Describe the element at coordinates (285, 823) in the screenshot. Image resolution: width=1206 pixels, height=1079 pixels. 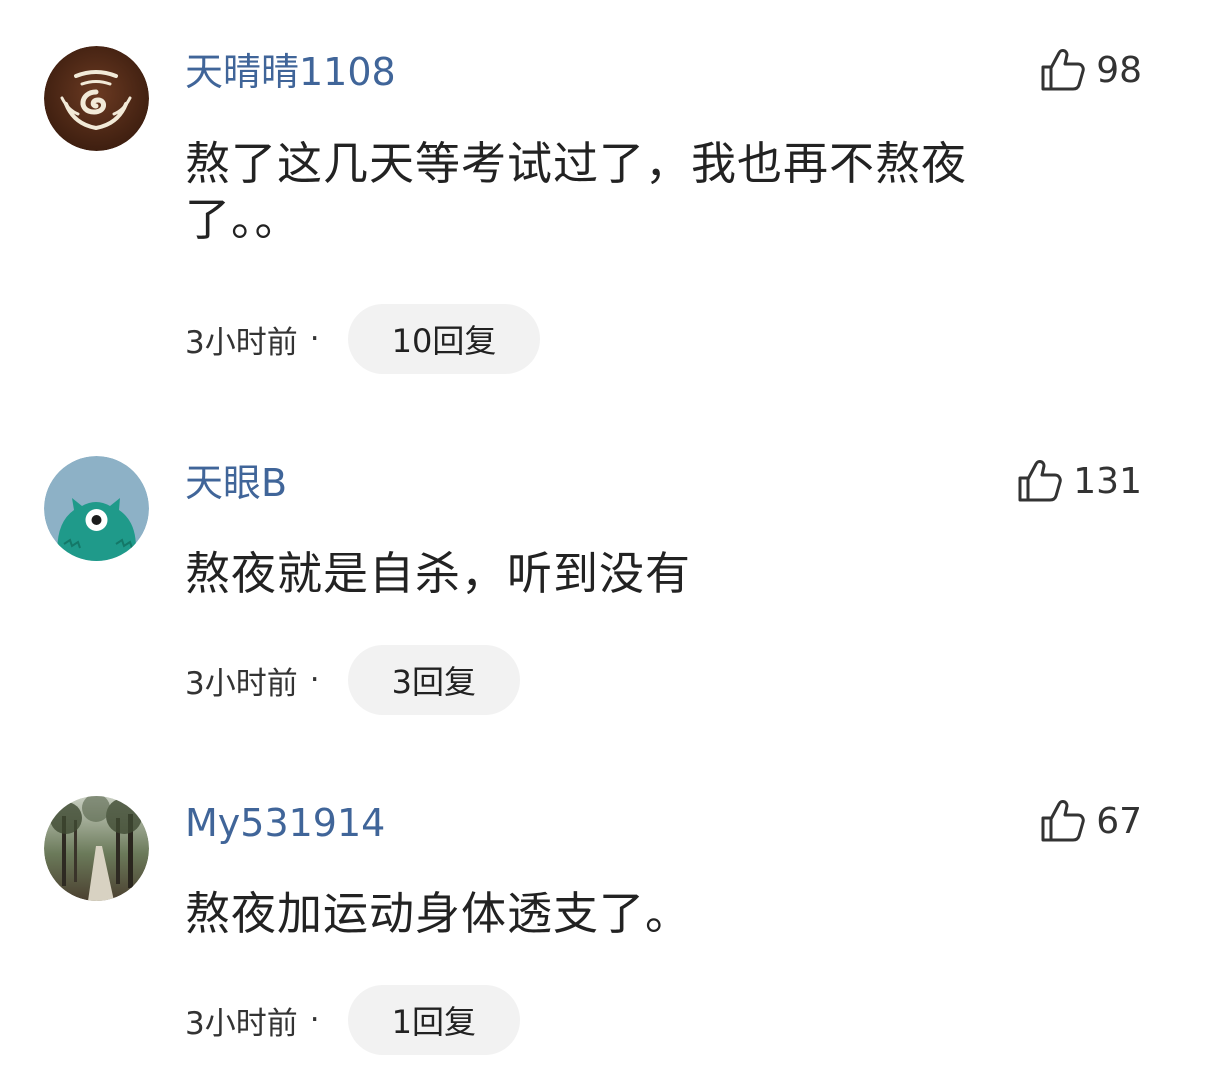
I see `username: My531914` at that location.